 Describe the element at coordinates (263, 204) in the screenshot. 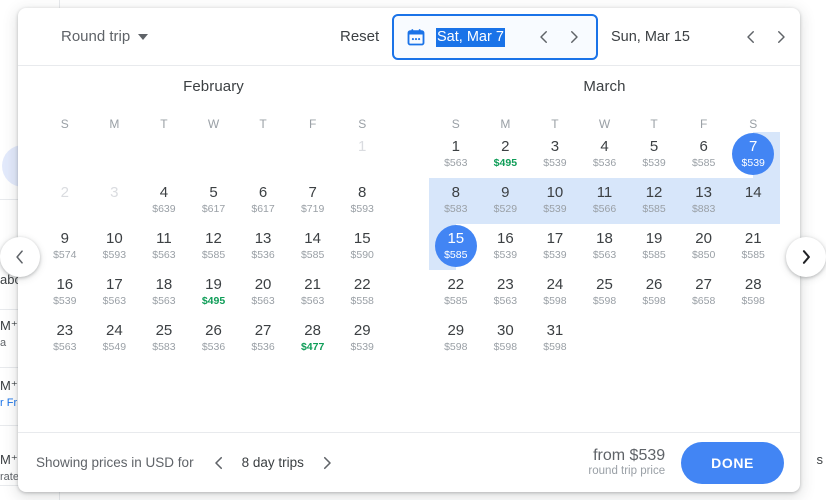

I see `calendar-day-cell: 6 $617` at that location.